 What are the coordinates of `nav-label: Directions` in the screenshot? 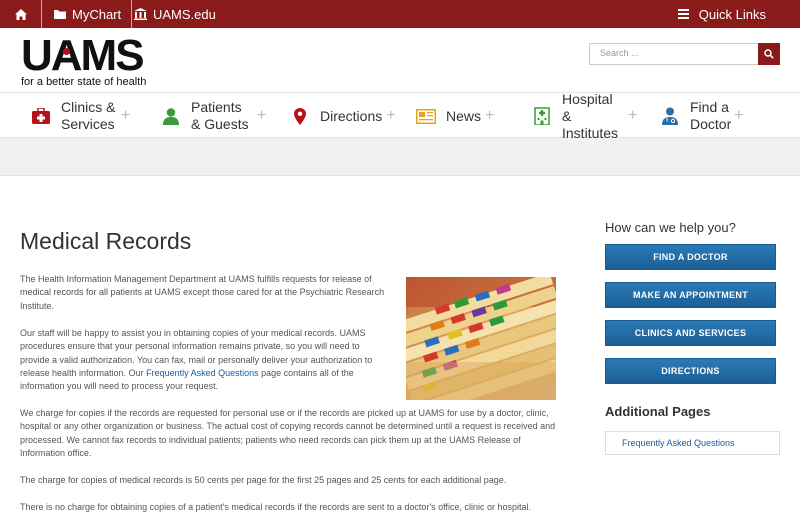 It's located at (351, 115).